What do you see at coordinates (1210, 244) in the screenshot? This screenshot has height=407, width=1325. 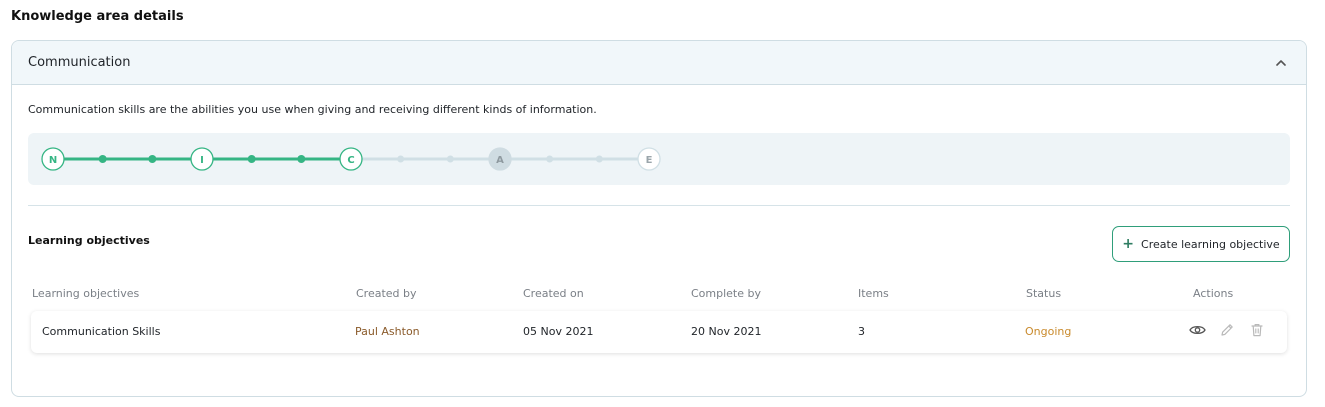 I see `create-learning-objective-label: Create learning objective` at bounding box center [1210, 244].